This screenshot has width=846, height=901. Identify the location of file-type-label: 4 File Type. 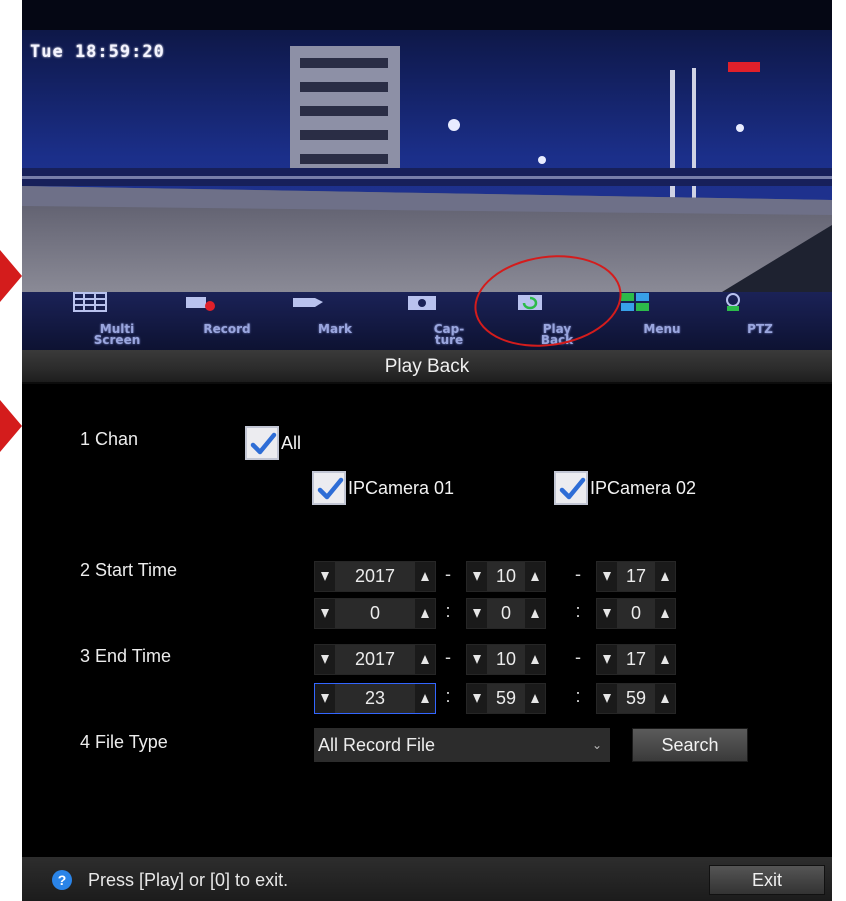
(124, 742).